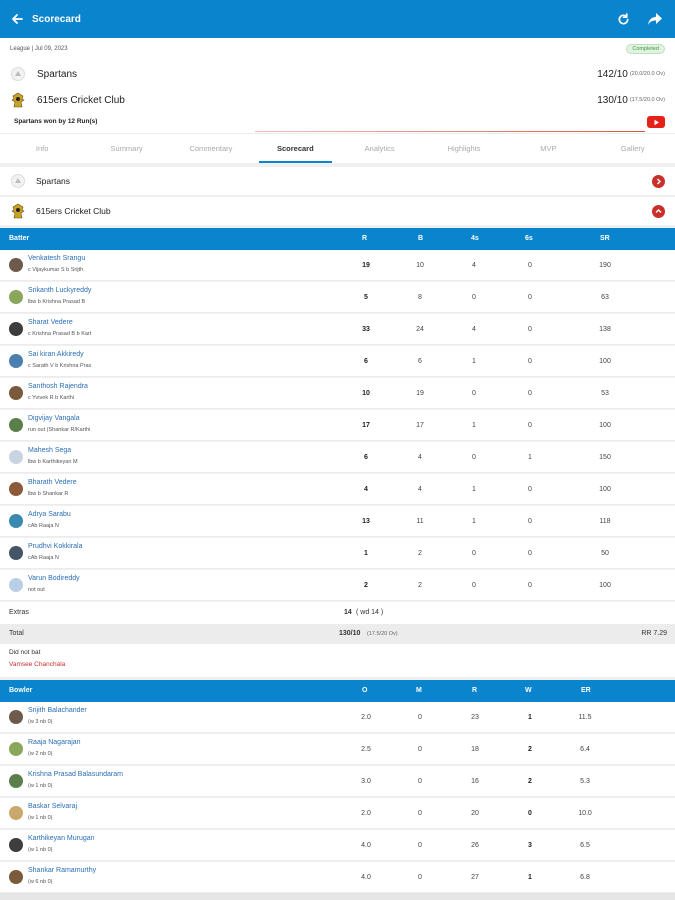  What do you see at coordinates (419, 690) in the screenshot?
I see `col-maidens: M` at bounding box center [419, 690].